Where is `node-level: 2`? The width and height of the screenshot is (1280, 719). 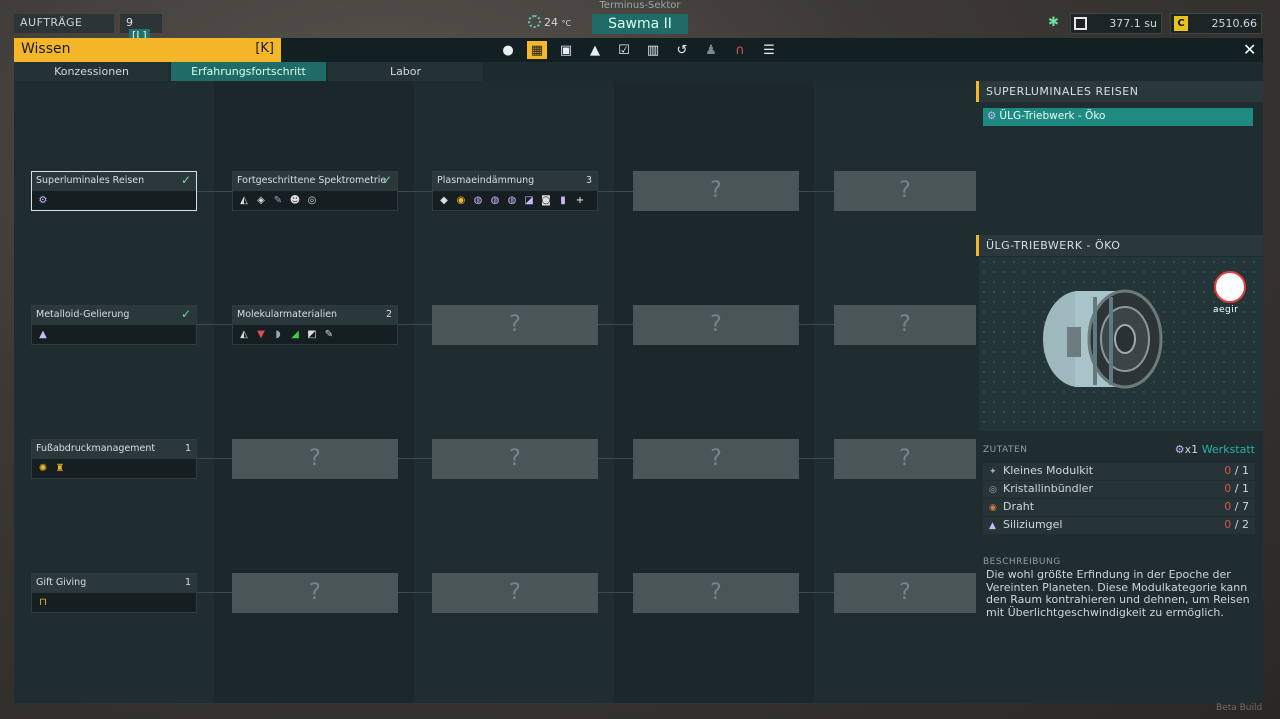
node-level: 2 is located at coordinates (388, 314).